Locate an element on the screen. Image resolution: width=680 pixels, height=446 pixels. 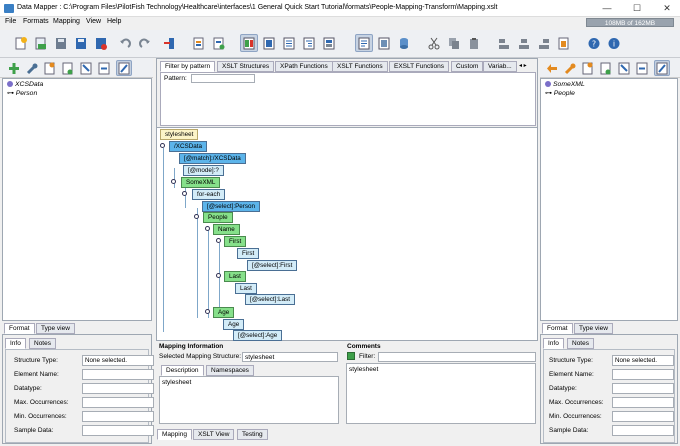
map-arrow-icon is located at coordinates (552, 68).